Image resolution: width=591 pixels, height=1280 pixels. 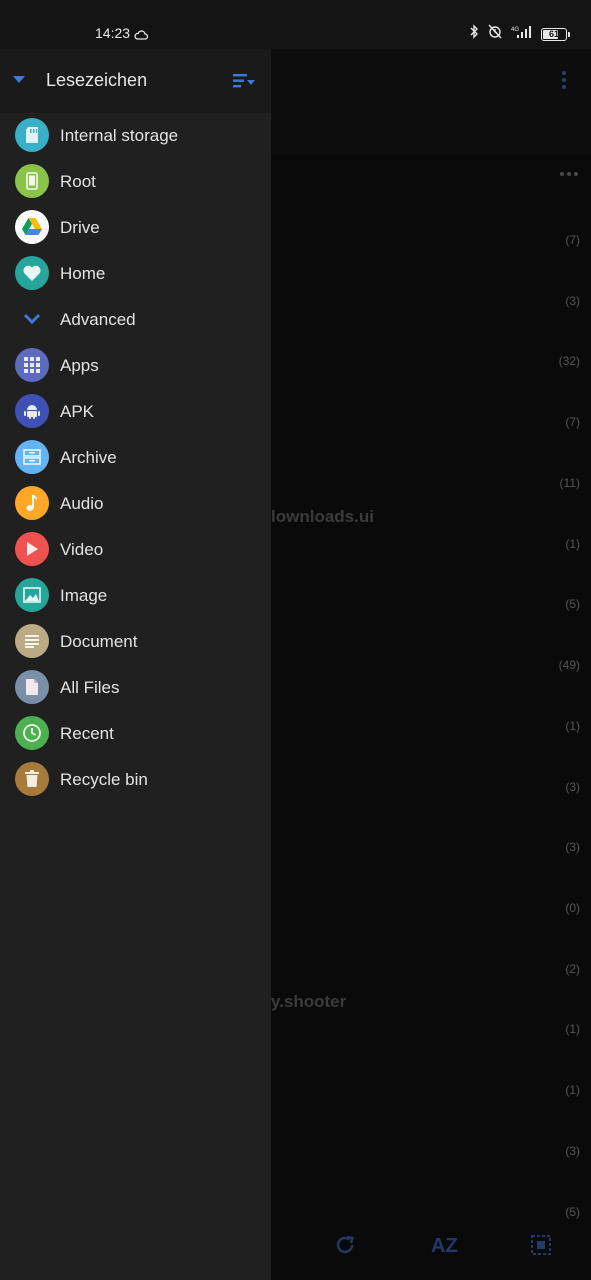 What do you see at coordinates (444, 1246) in the screenshot?
I see `sort-az-label: AZ` at bounding box center [444, 1246].